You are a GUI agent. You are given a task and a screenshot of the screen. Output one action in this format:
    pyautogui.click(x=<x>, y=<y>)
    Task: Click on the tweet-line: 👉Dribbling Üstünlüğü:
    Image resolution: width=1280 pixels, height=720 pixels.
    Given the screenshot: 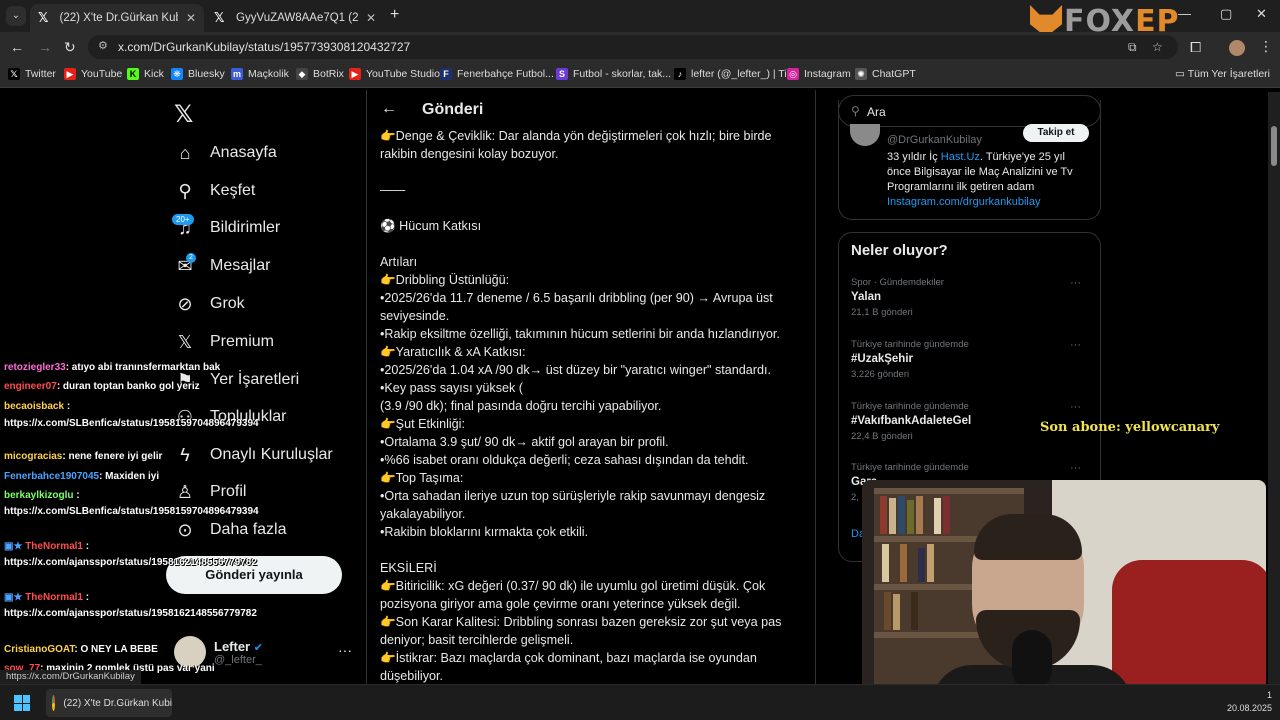 What is the action you would take?
    pyautogui.click(x=445, y=280)
    